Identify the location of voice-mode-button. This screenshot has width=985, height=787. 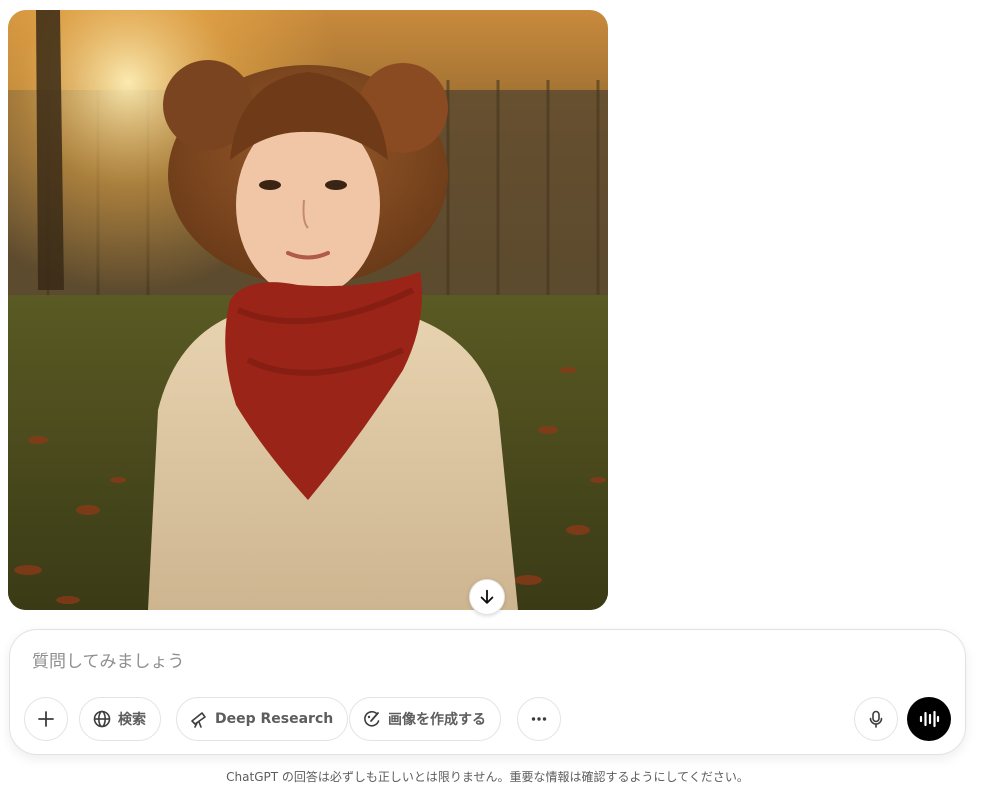
(929, 719).